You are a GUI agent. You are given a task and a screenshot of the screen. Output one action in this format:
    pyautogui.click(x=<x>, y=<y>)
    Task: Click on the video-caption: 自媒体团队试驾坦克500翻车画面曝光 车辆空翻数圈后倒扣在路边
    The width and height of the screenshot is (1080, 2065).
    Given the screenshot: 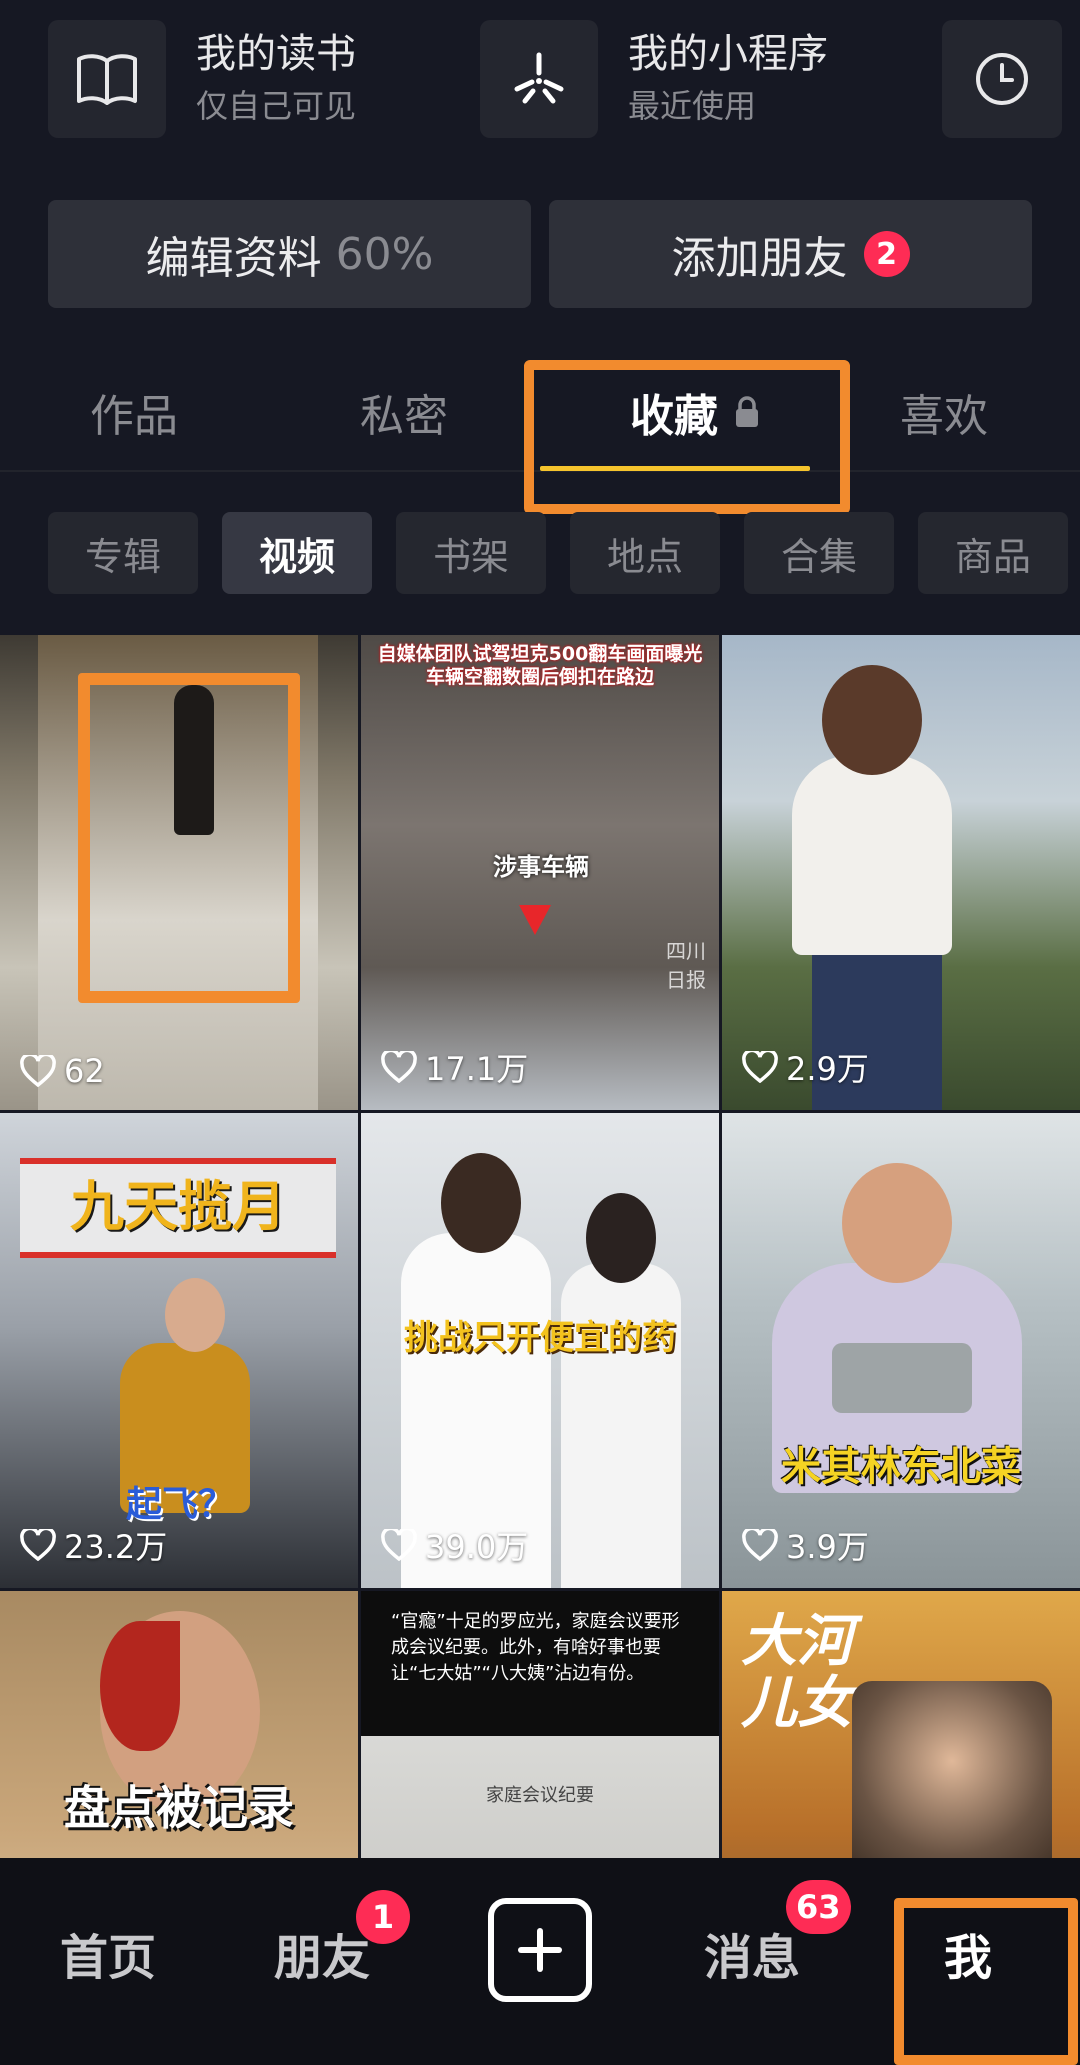 What is the action you would take?
    pyautogui.click(x=540, y=665)
    